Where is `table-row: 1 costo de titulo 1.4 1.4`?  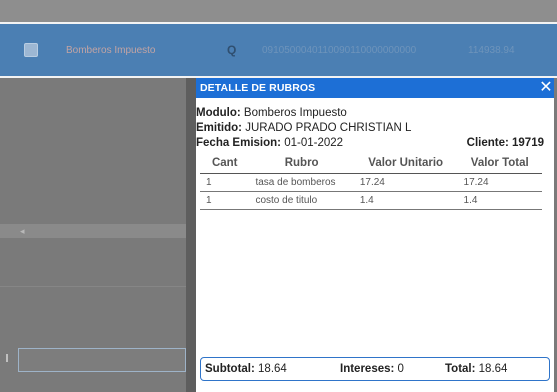
table-row: 1 costo de titulo 1.4 1.4 is located at coordinates (371, 200).